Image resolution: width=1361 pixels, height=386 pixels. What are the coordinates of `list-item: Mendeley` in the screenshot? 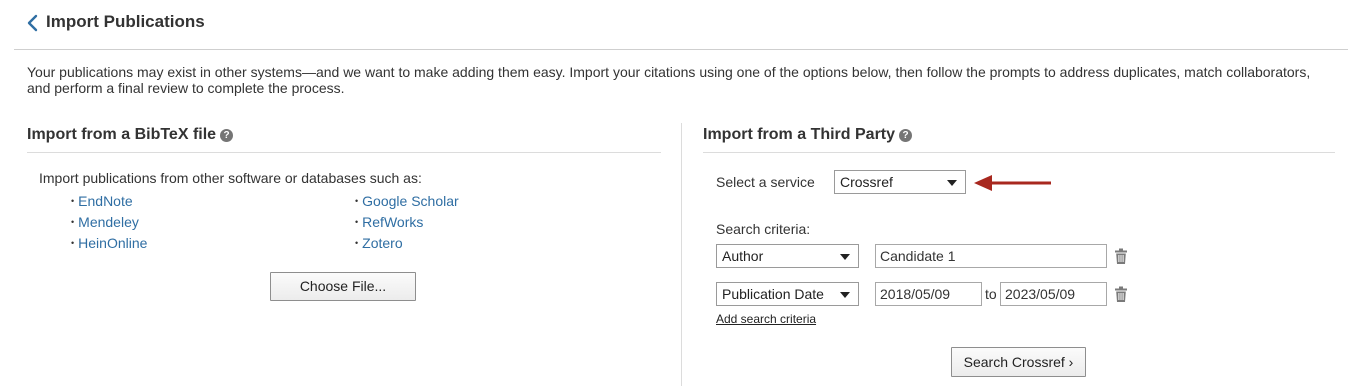 It's located at (109, 222).